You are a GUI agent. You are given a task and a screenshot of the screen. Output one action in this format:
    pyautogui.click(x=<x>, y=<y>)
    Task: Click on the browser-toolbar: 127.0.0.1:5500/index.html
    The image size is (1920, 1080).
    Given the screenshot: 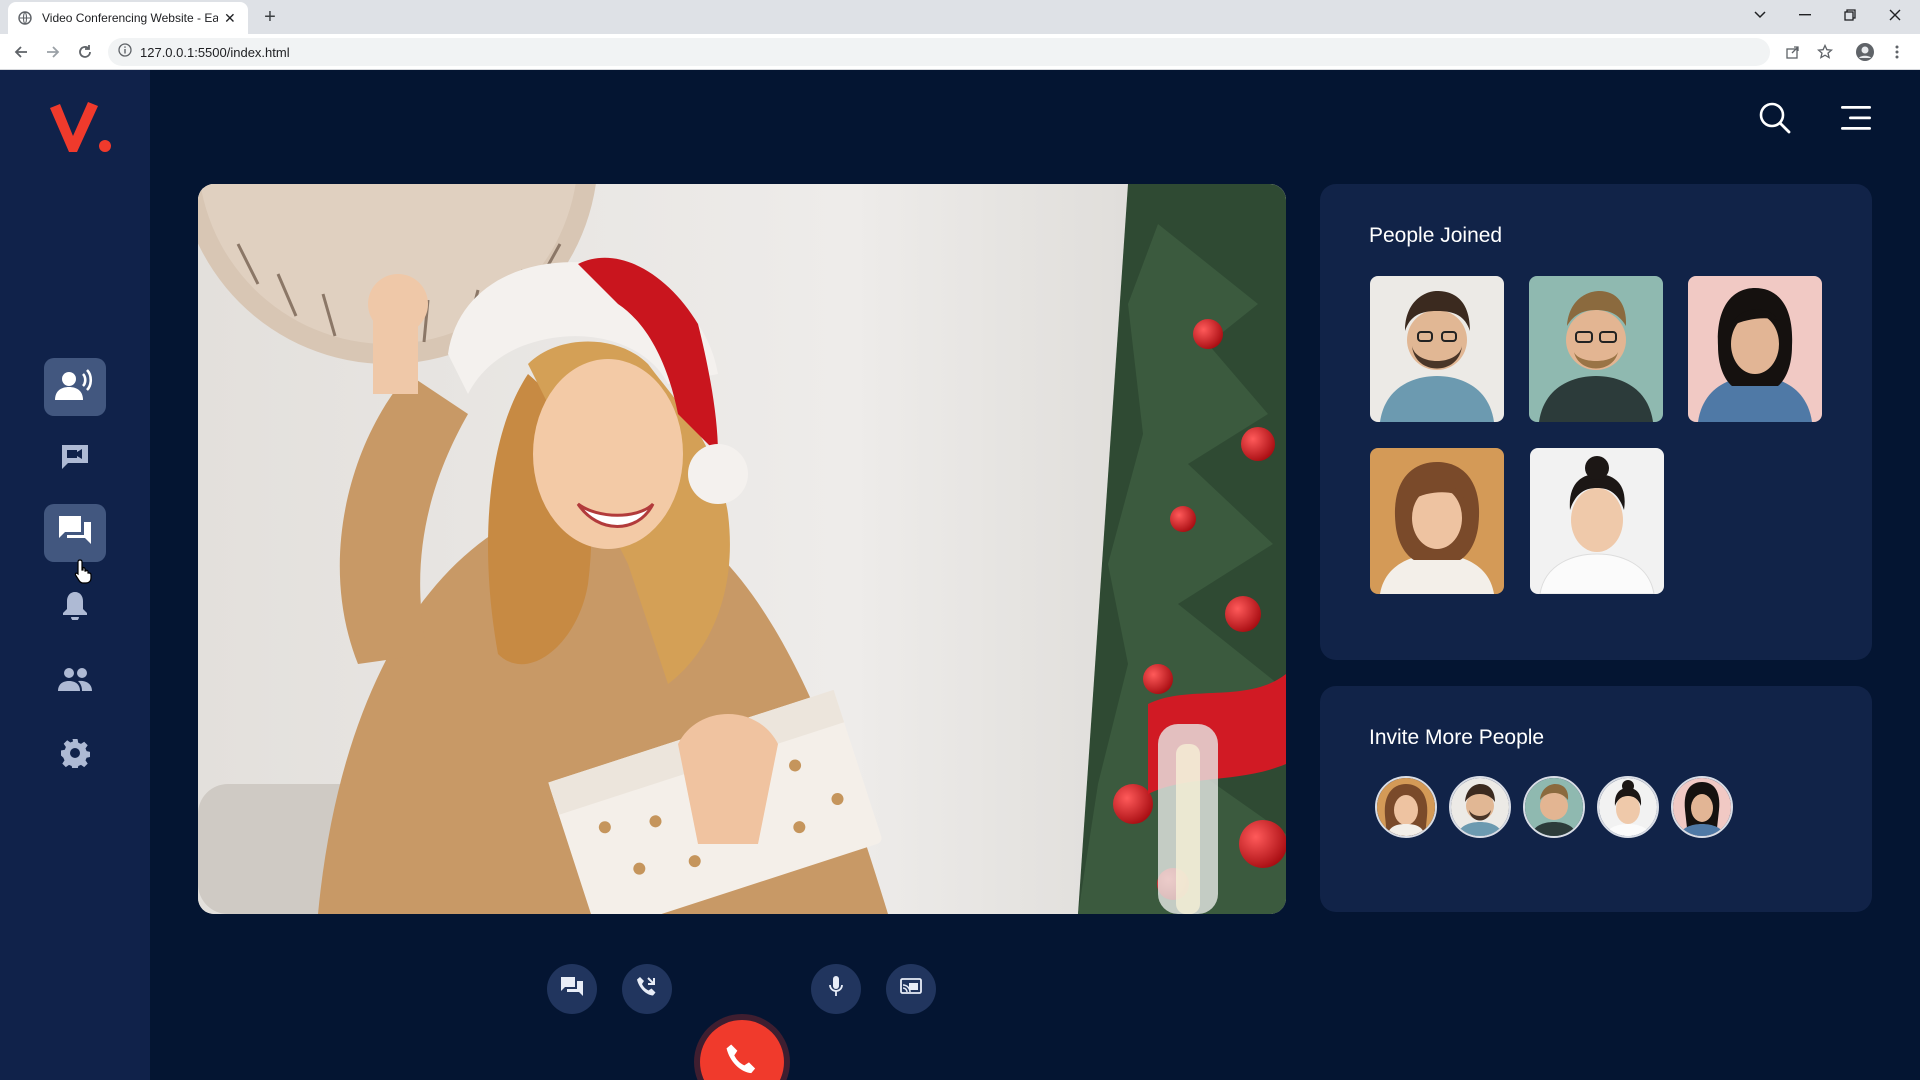 What is the action you would take?
    pyautogui.click(x=960, y=52)
    